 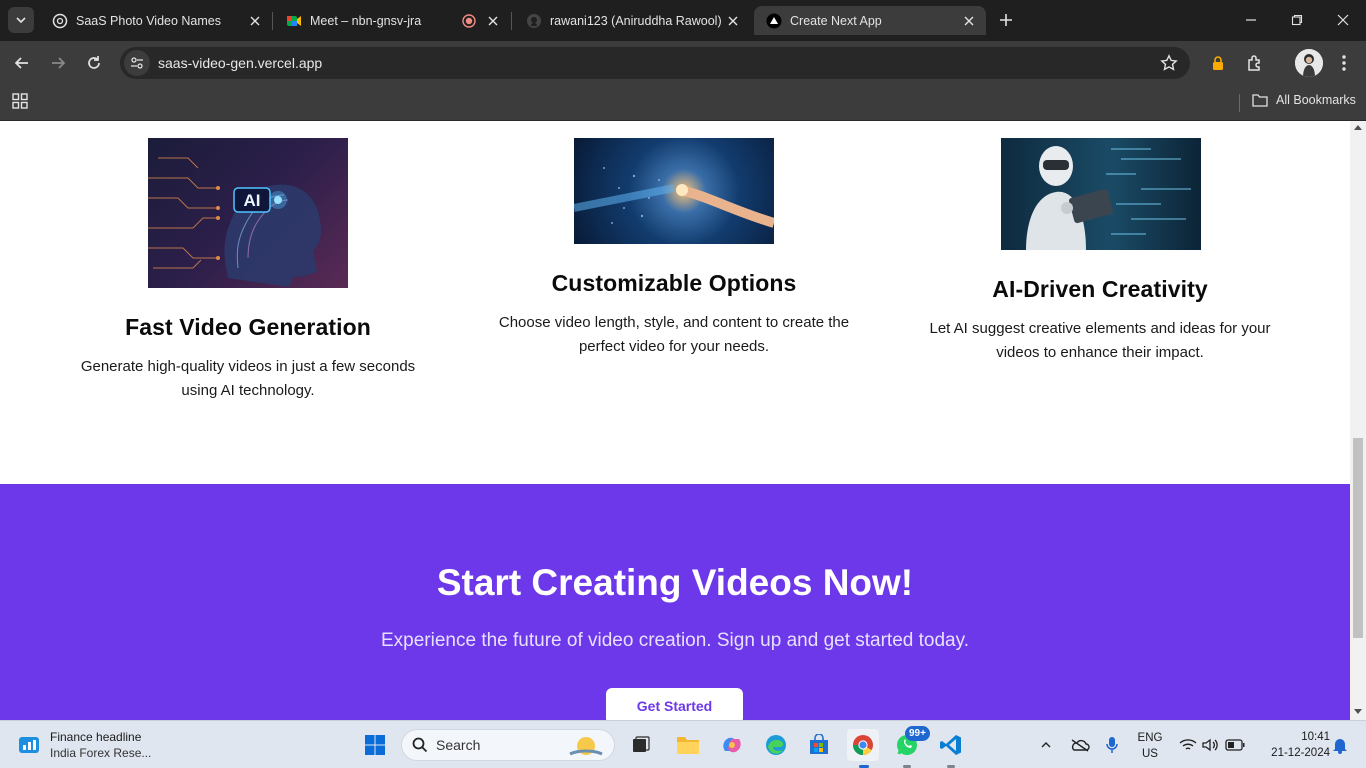 What do you see at coordinates (252, 200) in the screenshot?
I see `ai-label: AI` at bounding box center [252, 200].